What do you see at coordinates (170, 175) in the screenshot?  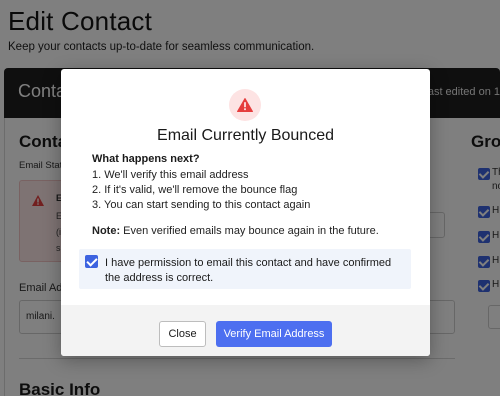 I see `step-item: 1. We'll verify this email address` at bounding box center [170, 175].